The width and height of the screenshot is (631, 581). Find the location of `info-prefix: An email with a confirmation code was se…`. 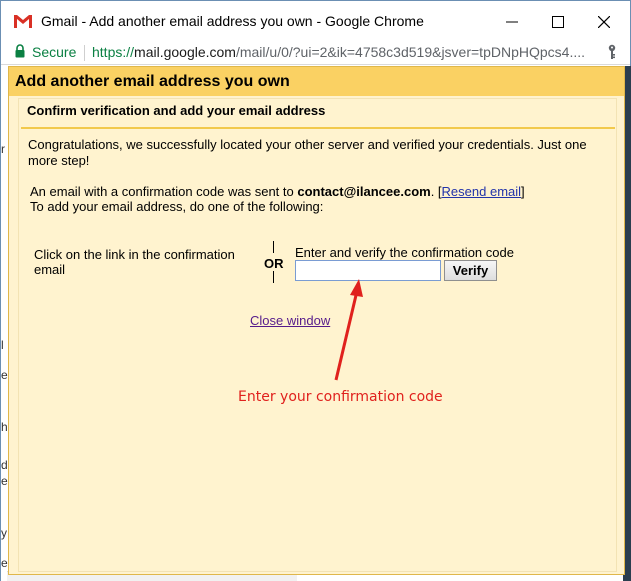

info-prefix: An email with a confirmation code was se… is located at coordinates (164, 191).